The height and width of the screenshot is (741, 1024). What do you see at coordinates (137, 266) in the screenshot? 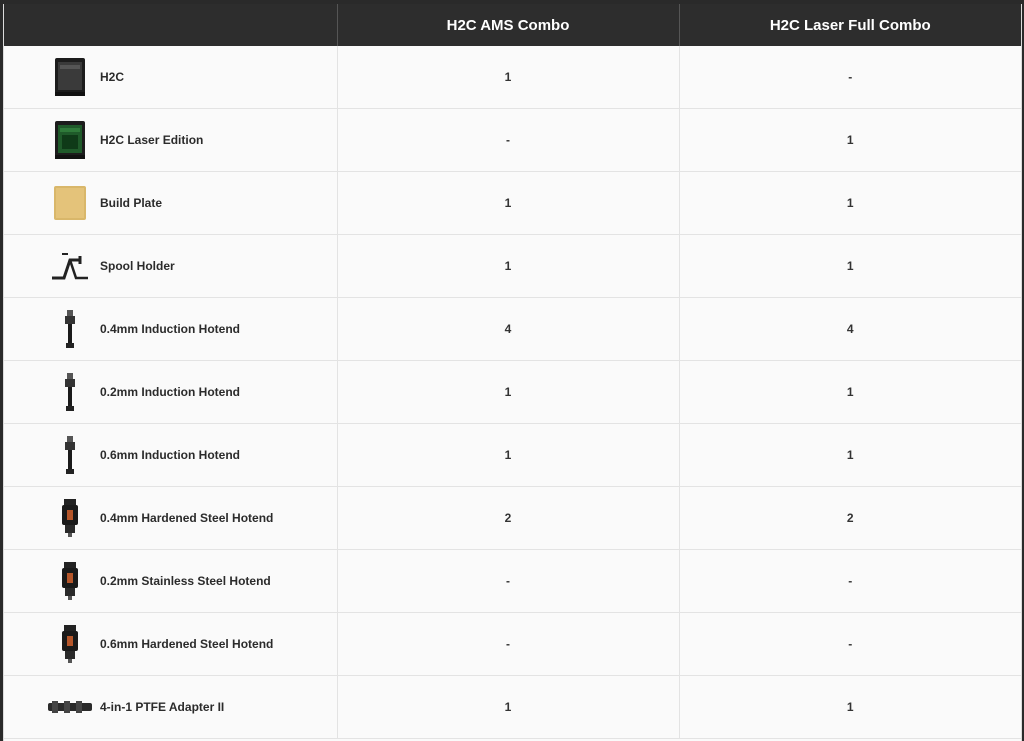
I see `item-name: Spool Holder` at bounding box center [137, 266].